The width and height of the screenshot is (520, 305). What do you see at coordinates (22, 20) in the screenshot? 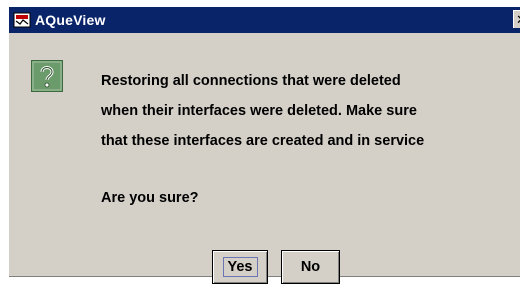
I see `app-logo-icon` at bounding box center [22, 20].